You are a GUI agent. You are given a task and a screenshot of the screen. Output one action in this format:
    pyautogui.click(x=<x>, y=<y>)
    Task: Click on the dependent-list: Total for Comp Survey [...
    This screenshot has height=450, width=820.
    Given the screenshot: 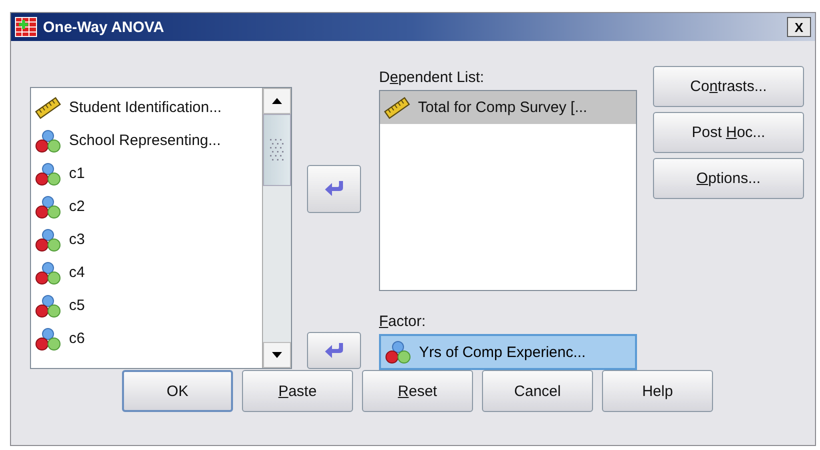 What is the action you would take?
    pyautogui.click(x=508, y=190)
    